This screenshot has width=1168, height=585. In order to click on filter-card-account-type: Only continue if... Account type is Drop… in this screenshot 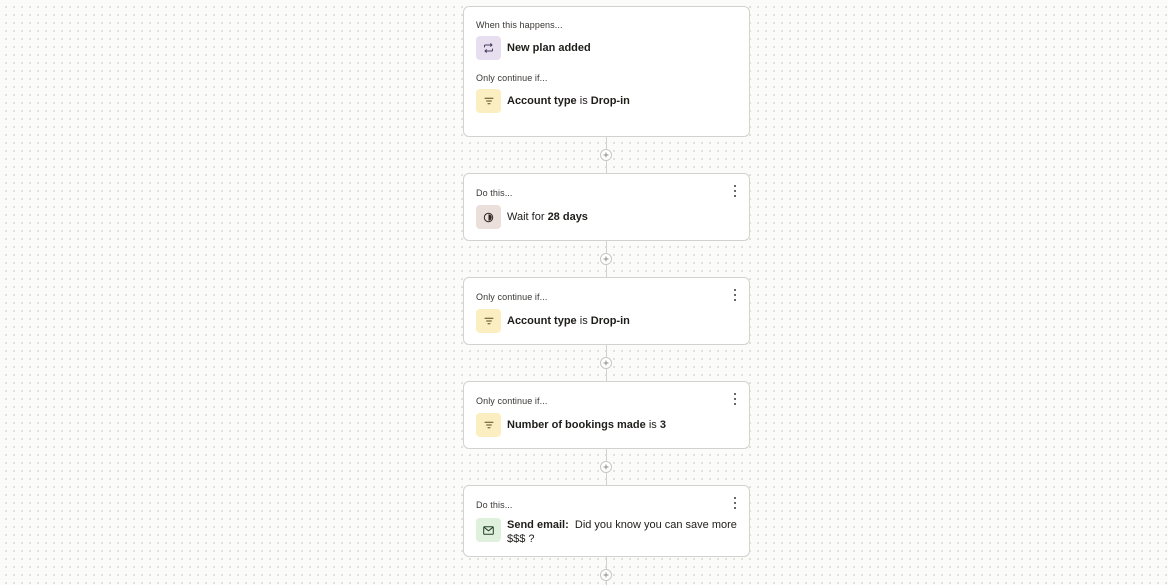, I will do `click(606, 311)`.